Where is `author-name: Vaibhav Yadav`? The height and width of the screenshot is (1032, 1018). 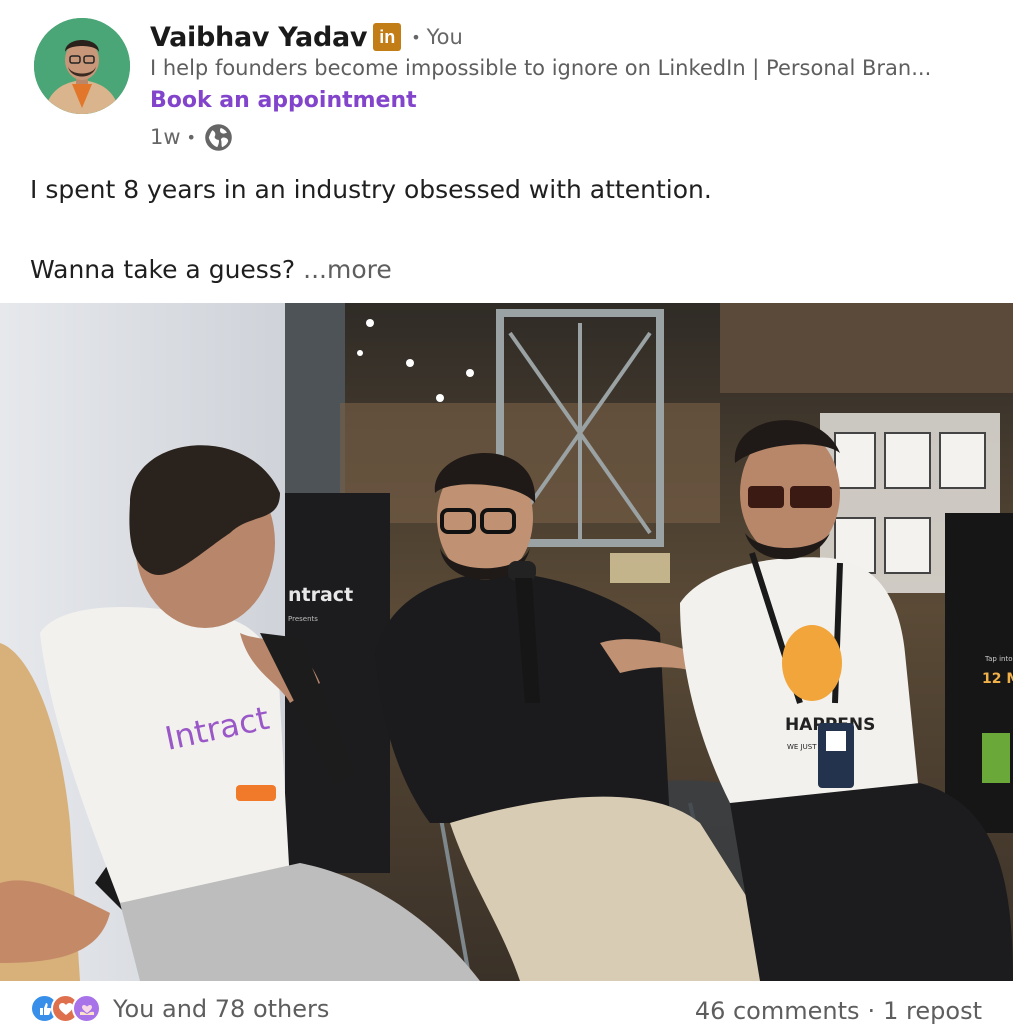
author-name: Vaibhav Yadav is located at coordinates (259, 37).